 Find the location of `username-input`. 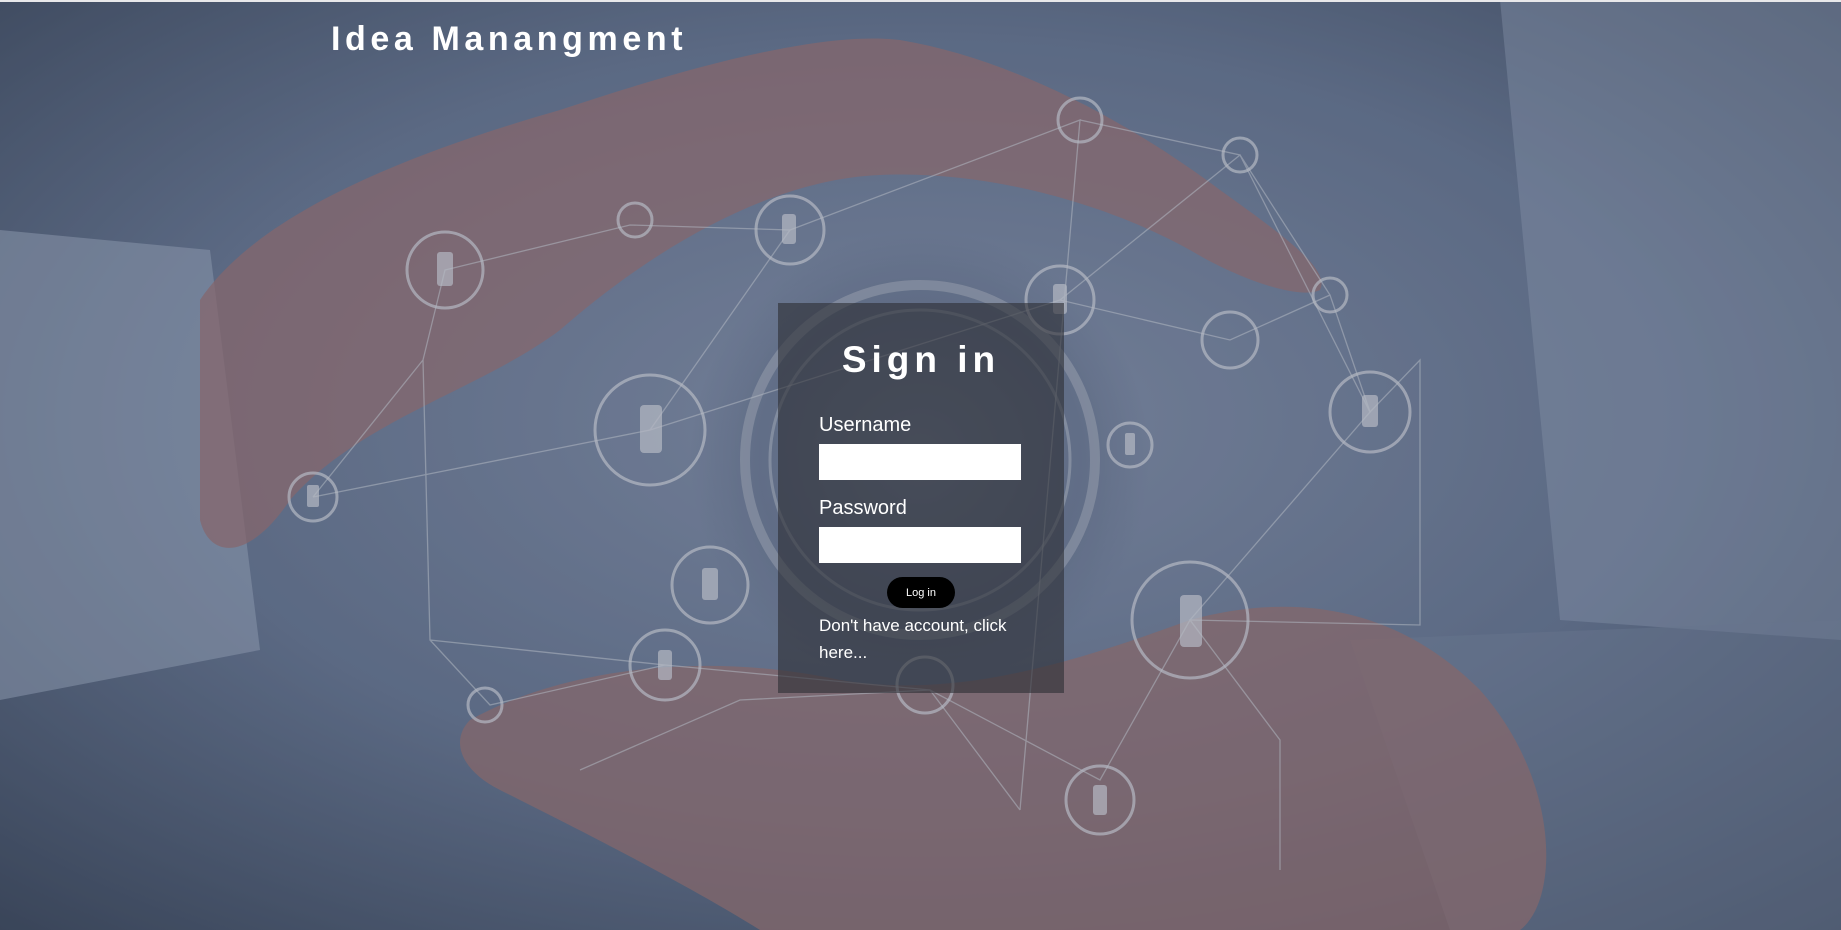

username-input is located at coordinates (920, 462).